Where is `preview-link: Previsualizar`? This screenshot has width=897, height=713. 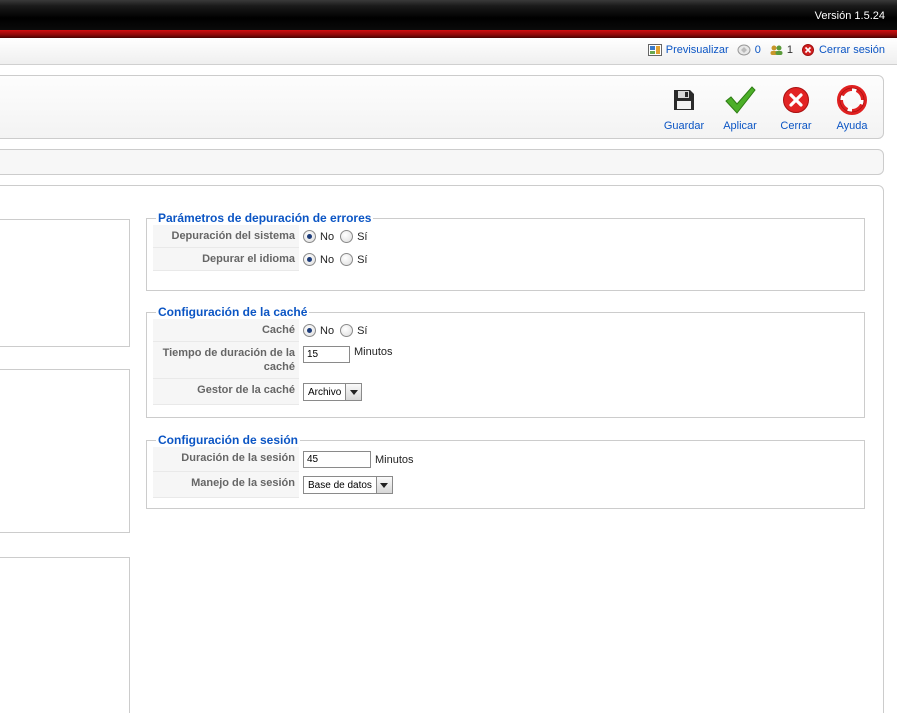
preview-link: Previsualizar is located at coordinates (688, 50).